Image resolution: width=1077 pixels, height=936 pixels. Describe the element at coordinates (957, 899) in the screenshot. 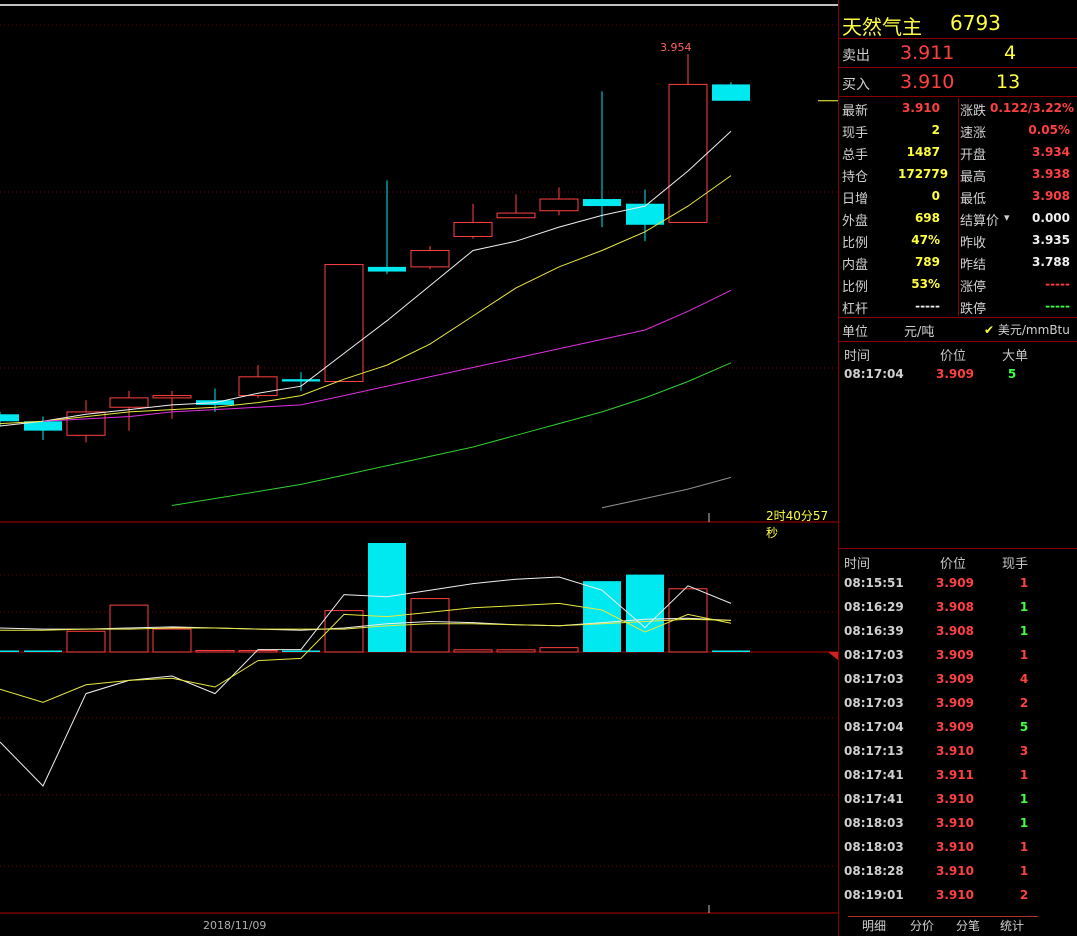

I see `tick-row: 08:19:01 3.910 2` at that location.